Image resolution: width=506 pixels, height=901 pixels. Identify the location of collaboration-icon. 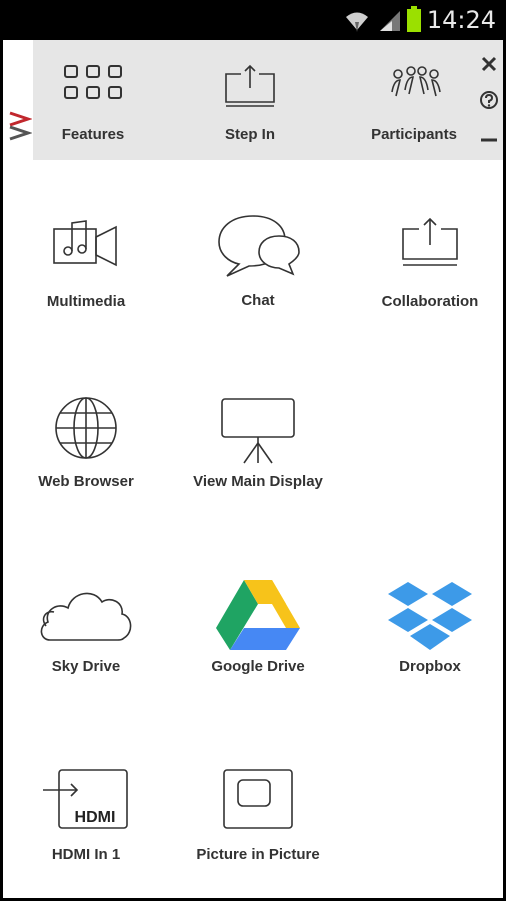
(430, 241).